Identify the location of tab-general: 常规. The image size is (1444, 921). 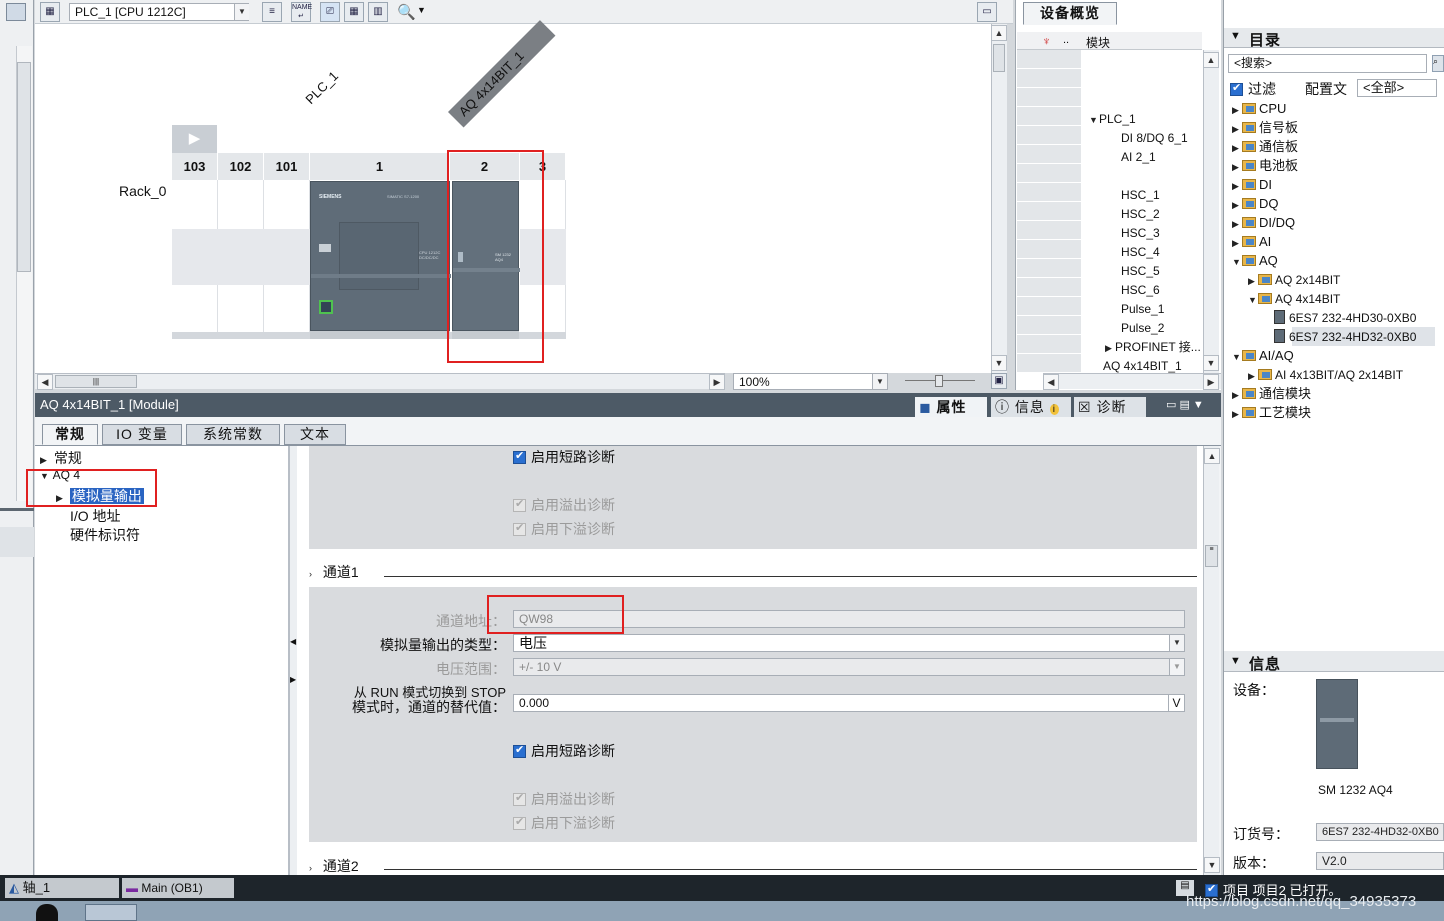
(70, 434).